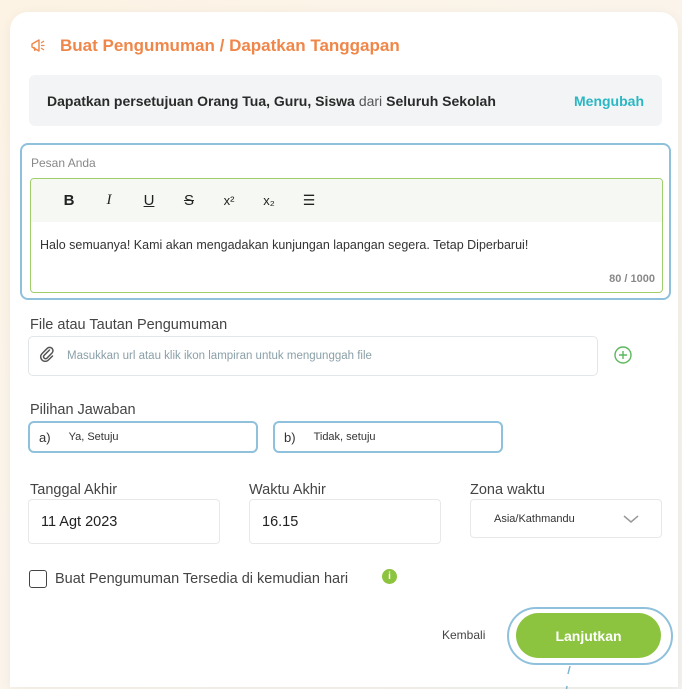 The height and width of the screenshot is (689, 682). What do you see at coordinates (74, 490) in the screenshot?
I see `end-date-label: Tanggal Akhir` at bounding box center [74, 490].